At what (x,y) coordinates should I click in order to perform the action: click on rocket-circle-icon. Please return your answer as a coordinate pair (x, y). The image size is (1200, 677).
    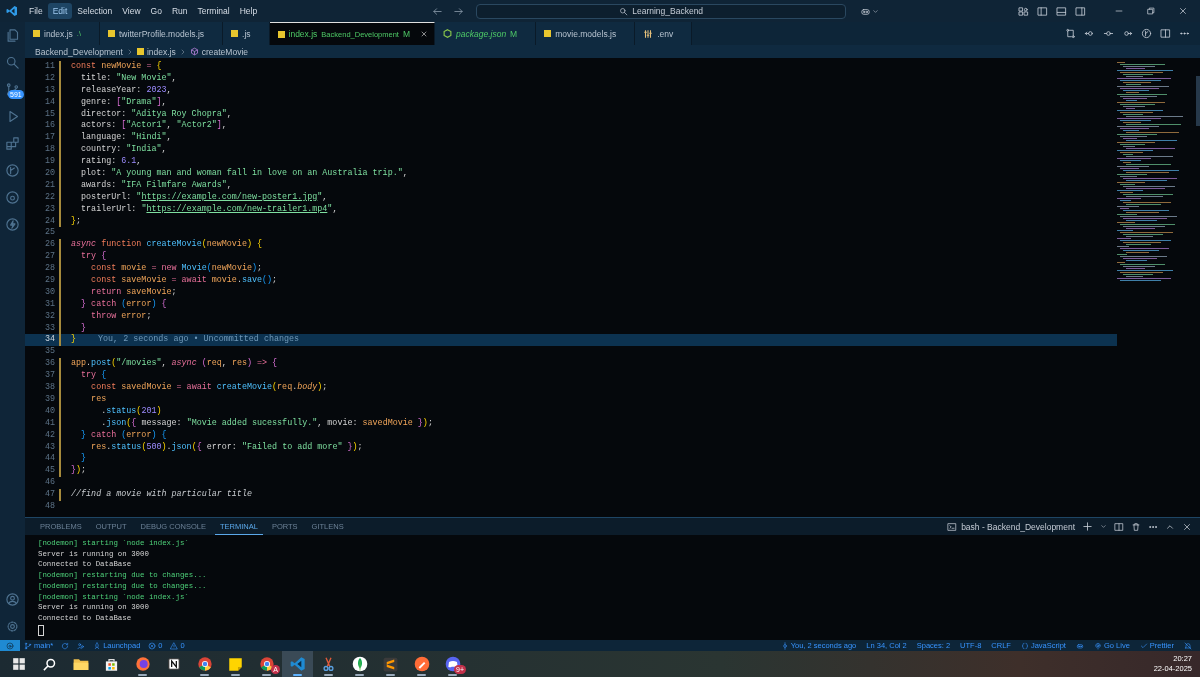
    Looking at the image, I should click on (421, 664).